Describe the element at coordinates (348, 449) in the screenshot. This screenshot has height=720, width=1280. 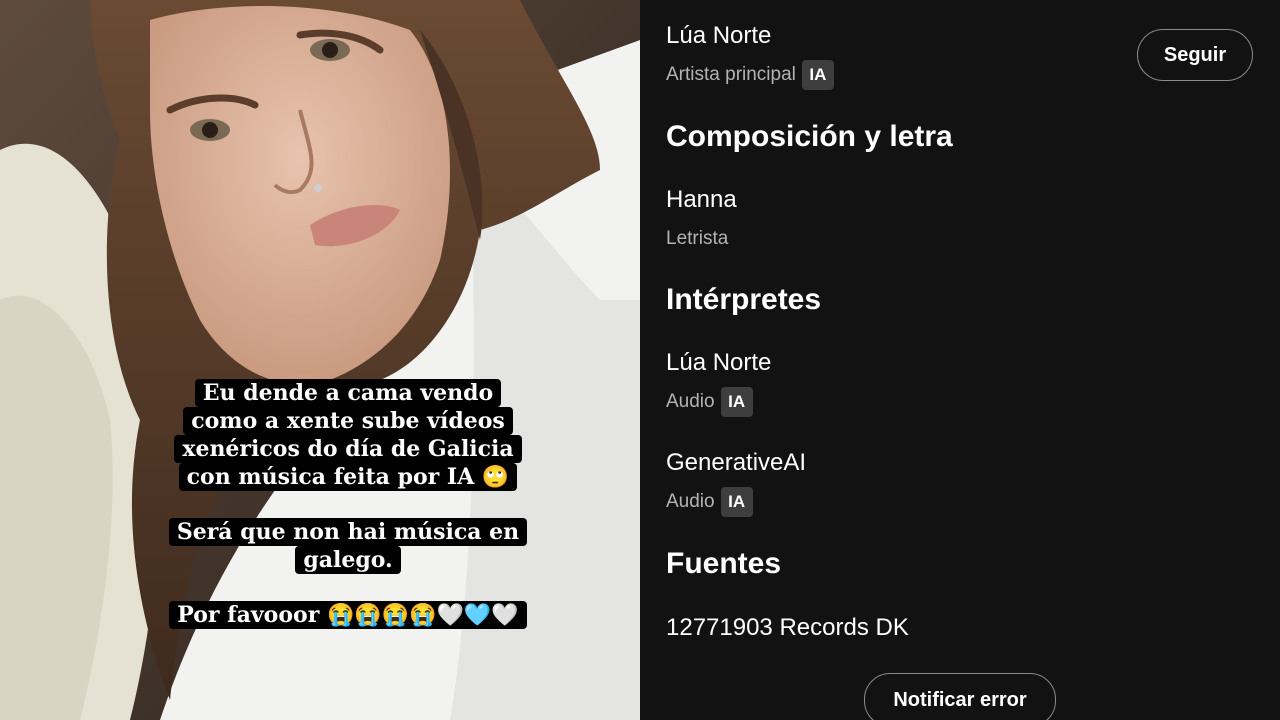
I see `caption-line: xenéricos do día de Galicia` at that location.